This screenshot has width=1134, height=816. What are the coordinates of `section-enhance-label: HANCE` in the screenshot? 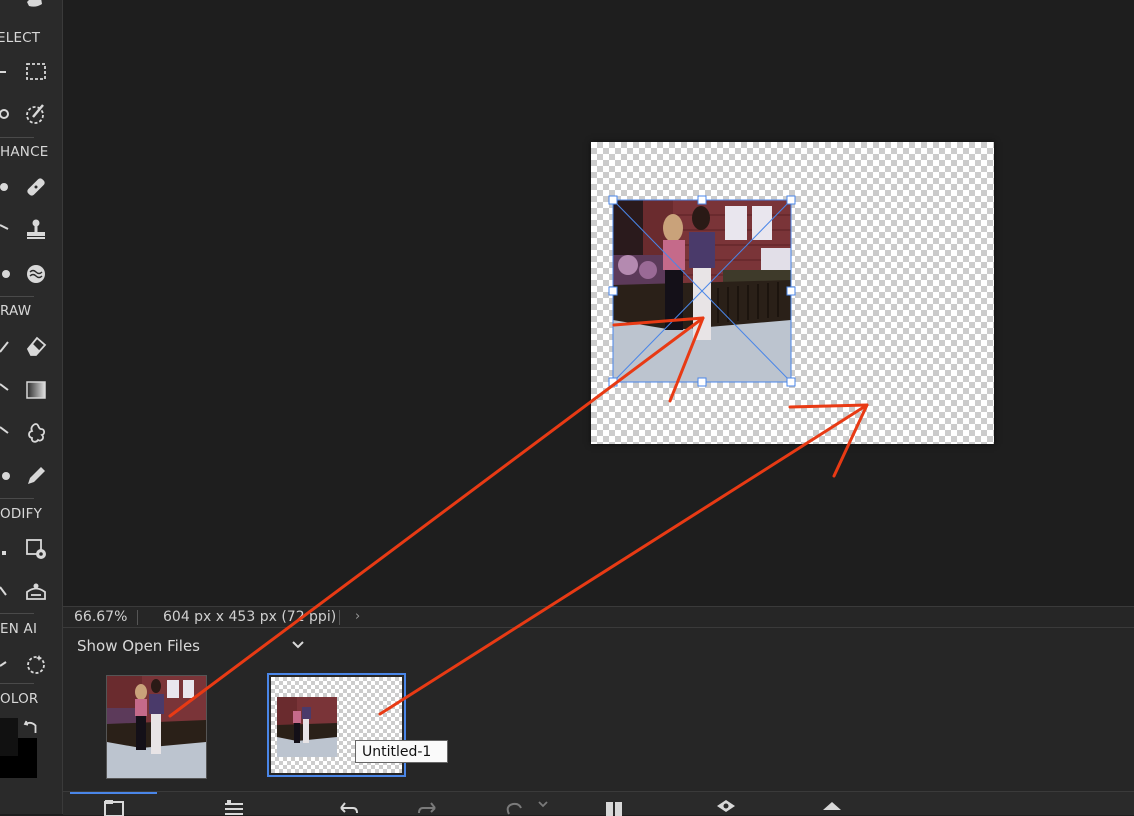 It's located at (24, 152).